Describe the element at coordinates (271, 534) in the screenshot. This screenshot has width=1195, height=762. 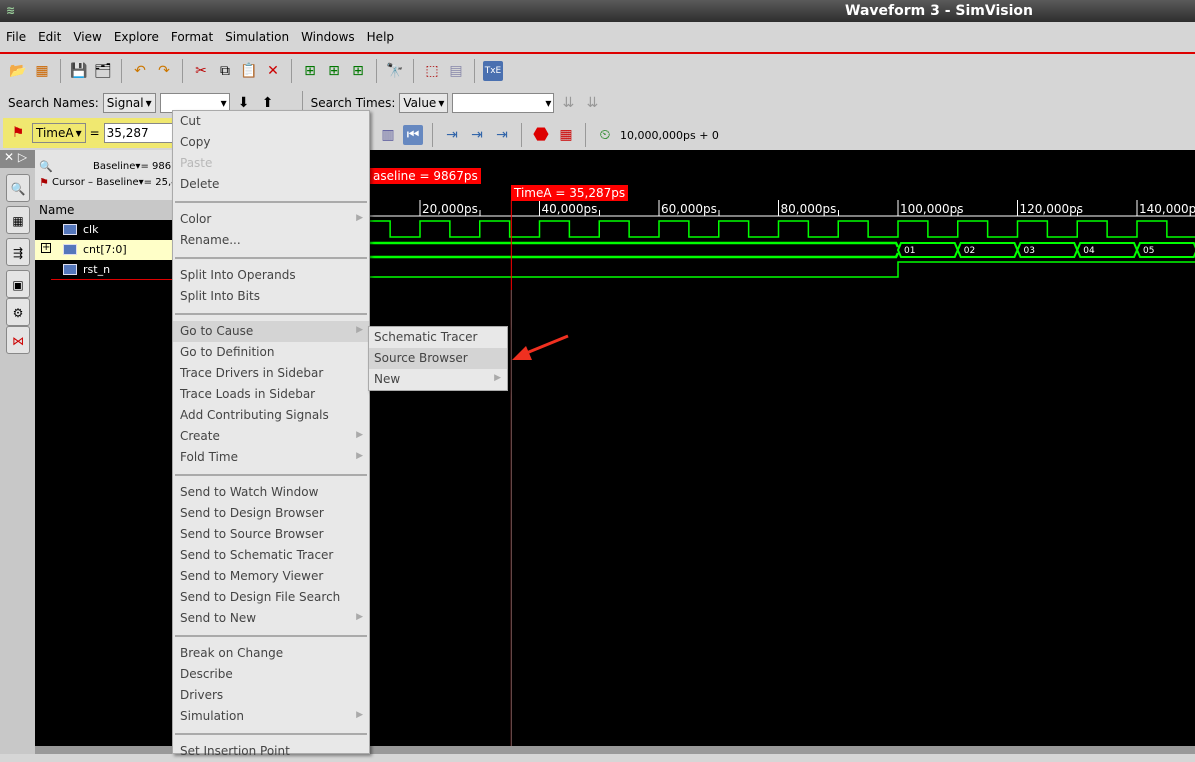
I see `menu-item-send-to-source-browser: Send to Source Browser` at that location.